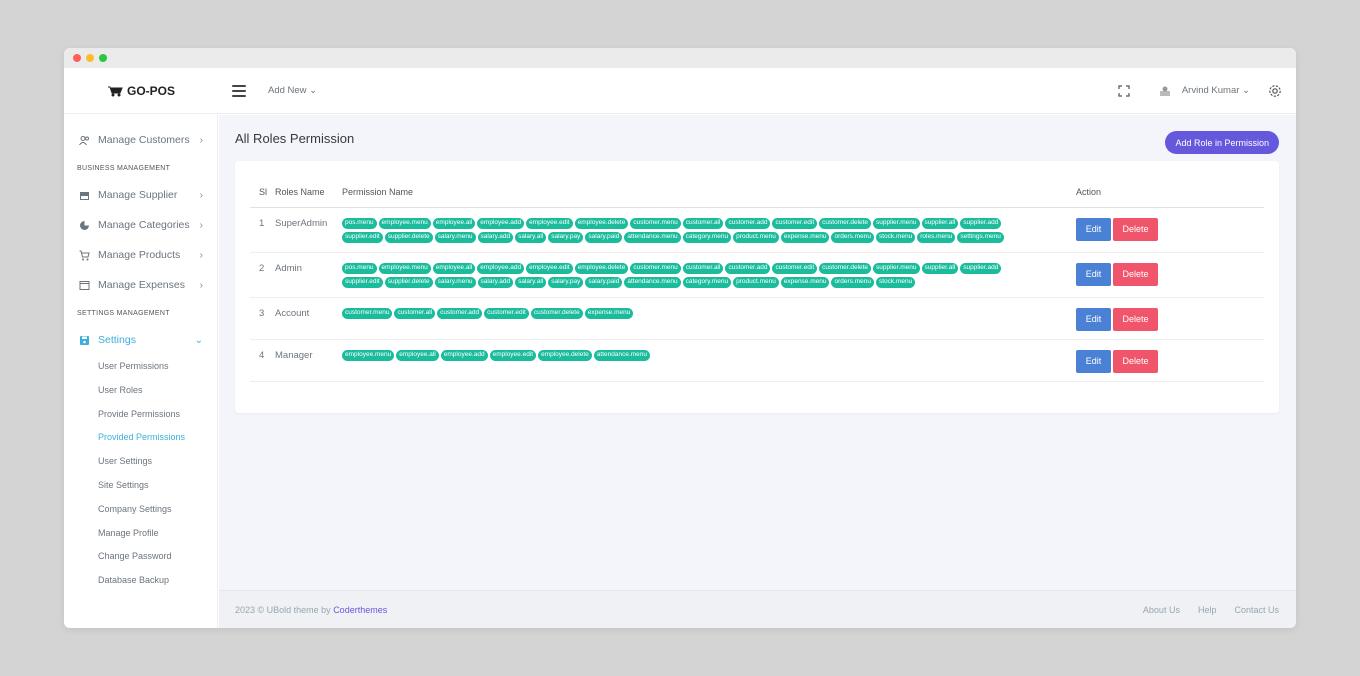 Image resolution: width=1360 pixels, height=676 pixels. Describe the element at coordinates (140, 486) in the screenshot. I see `submenu-site-settings: Site Settings` at that location.